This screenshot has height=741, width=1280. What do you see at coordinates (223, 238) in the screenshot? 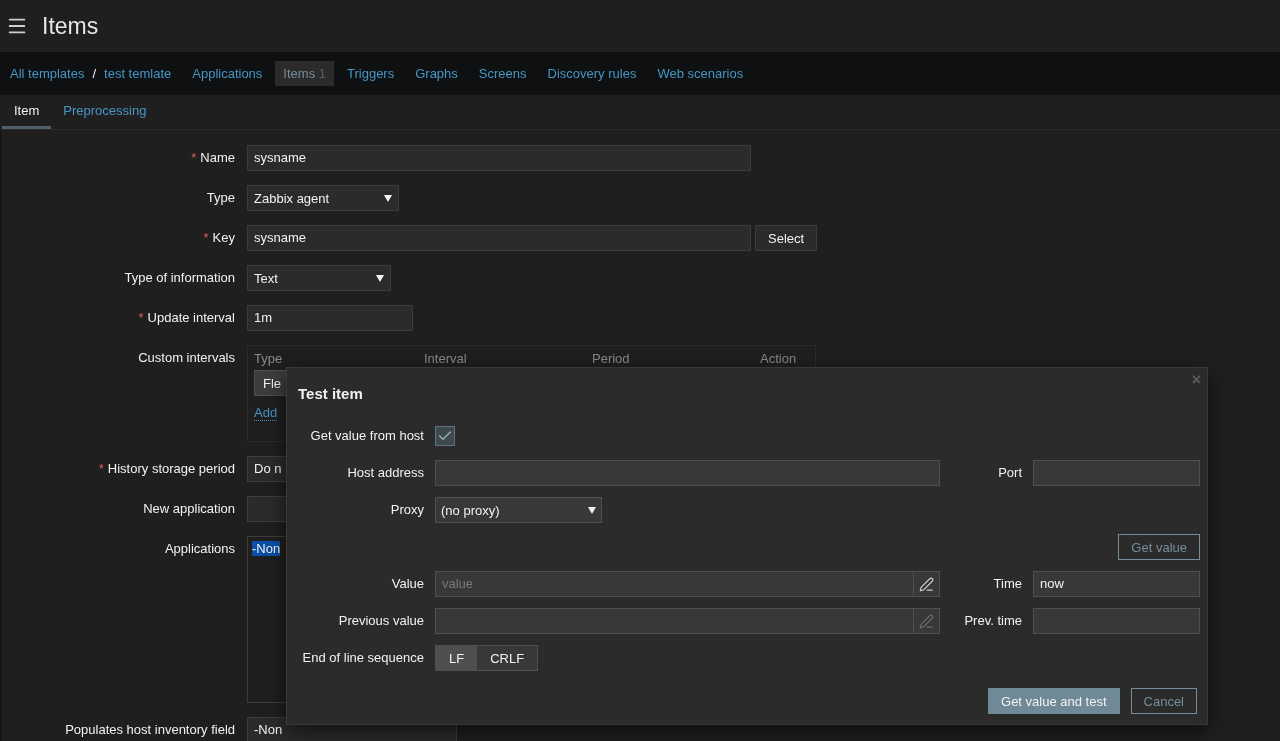
I see `field-label: Key` at bounding box center [223, 238].